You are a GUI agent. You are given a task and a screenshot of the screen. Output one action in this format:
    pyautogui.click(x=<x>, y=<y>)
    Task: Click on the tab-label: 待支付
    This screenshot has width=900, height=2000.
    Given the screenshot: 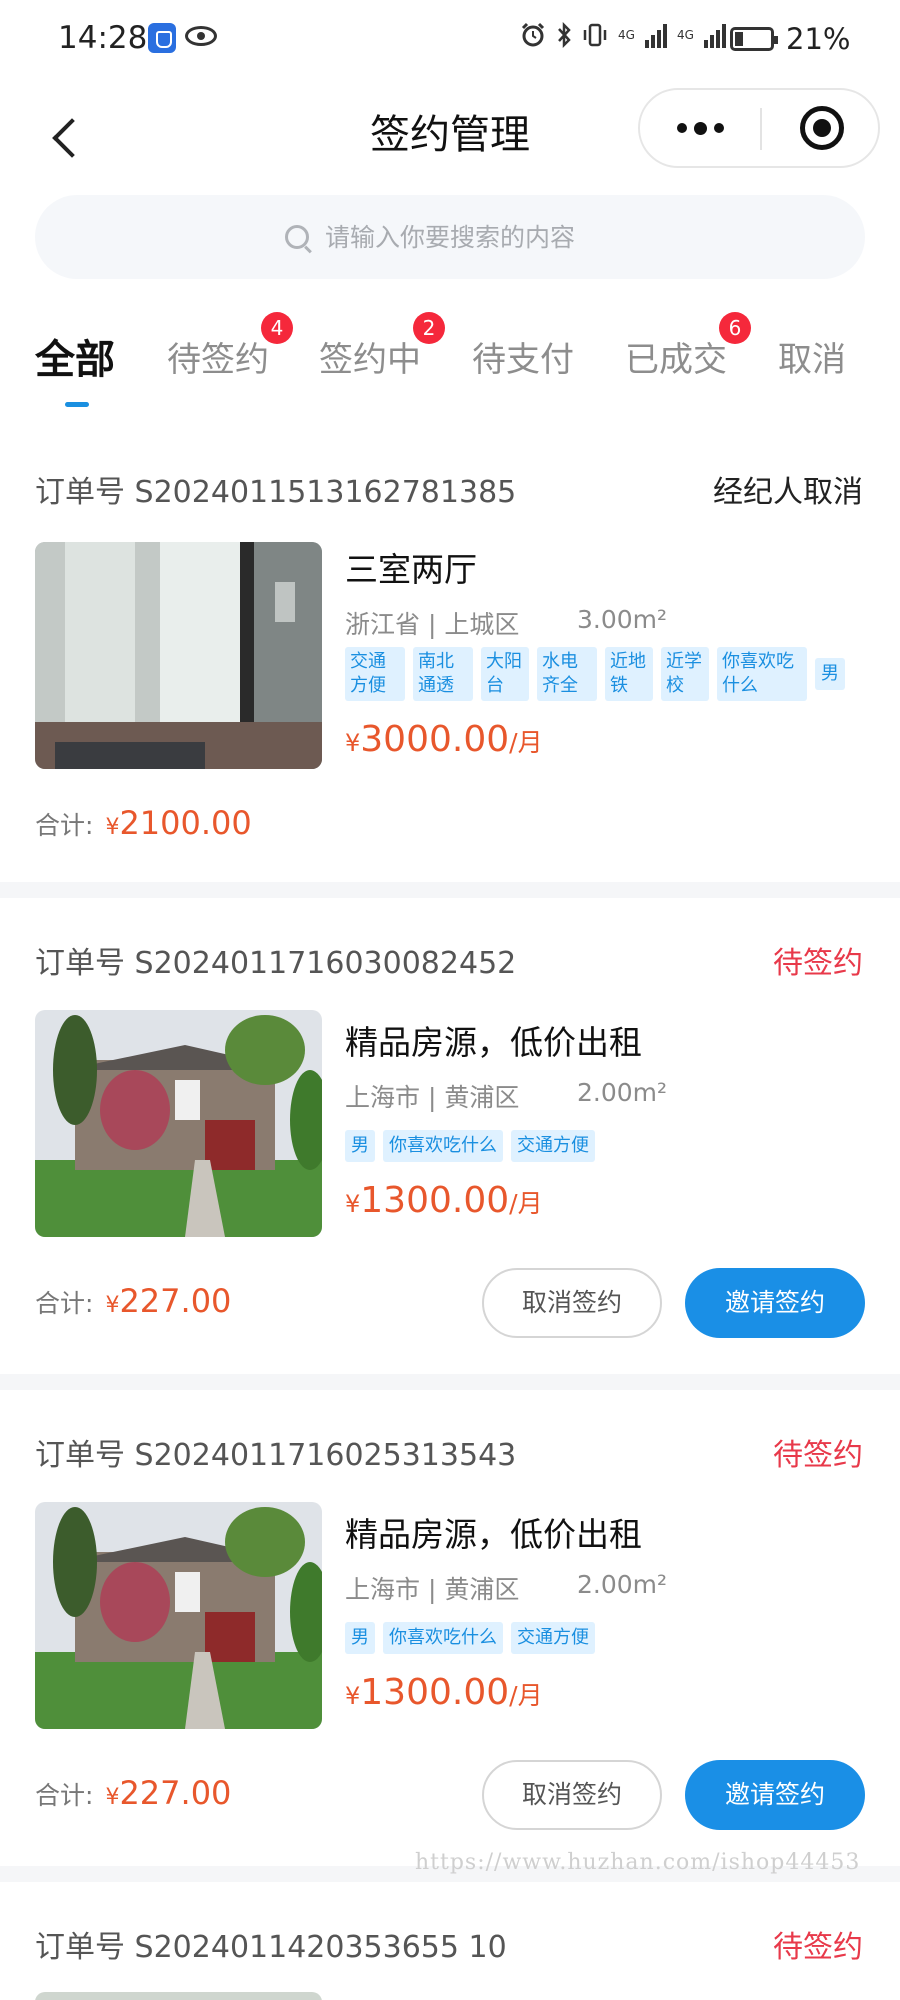 What is the action you would take?
    pyautogui.click(x=523, y=360)
    